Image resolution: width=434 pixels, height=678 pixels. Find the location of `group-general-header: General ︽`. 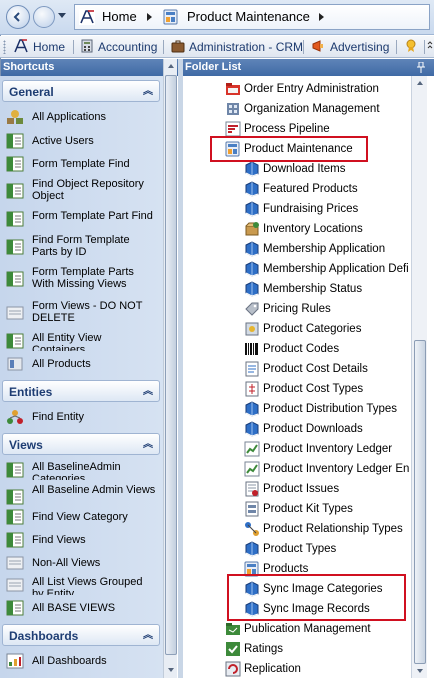

group-general-header: General ︽ is located at coordinates (81, 91).